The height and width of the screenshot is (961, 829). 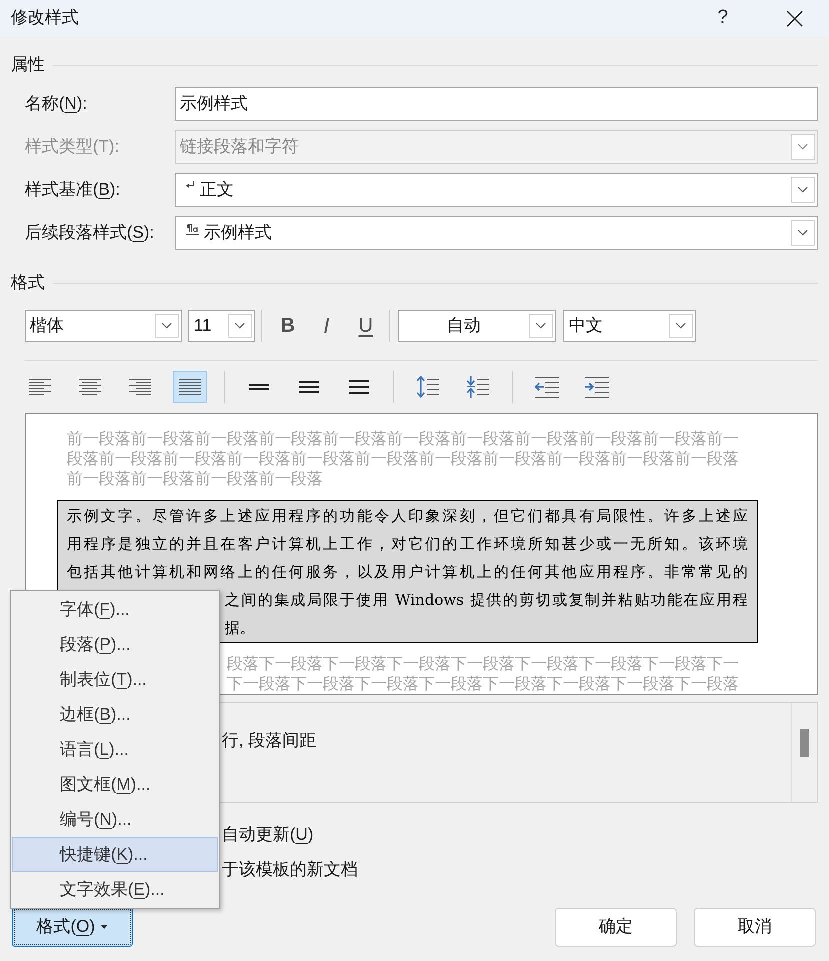 What do you see at coordinates (486, 614) in the screenshot?
I see `sample-text: 之间的集成局限于使用 Windows 提供的剪切或复制并粘贴功能在应用程 据。` at bounding box center [486, 614].